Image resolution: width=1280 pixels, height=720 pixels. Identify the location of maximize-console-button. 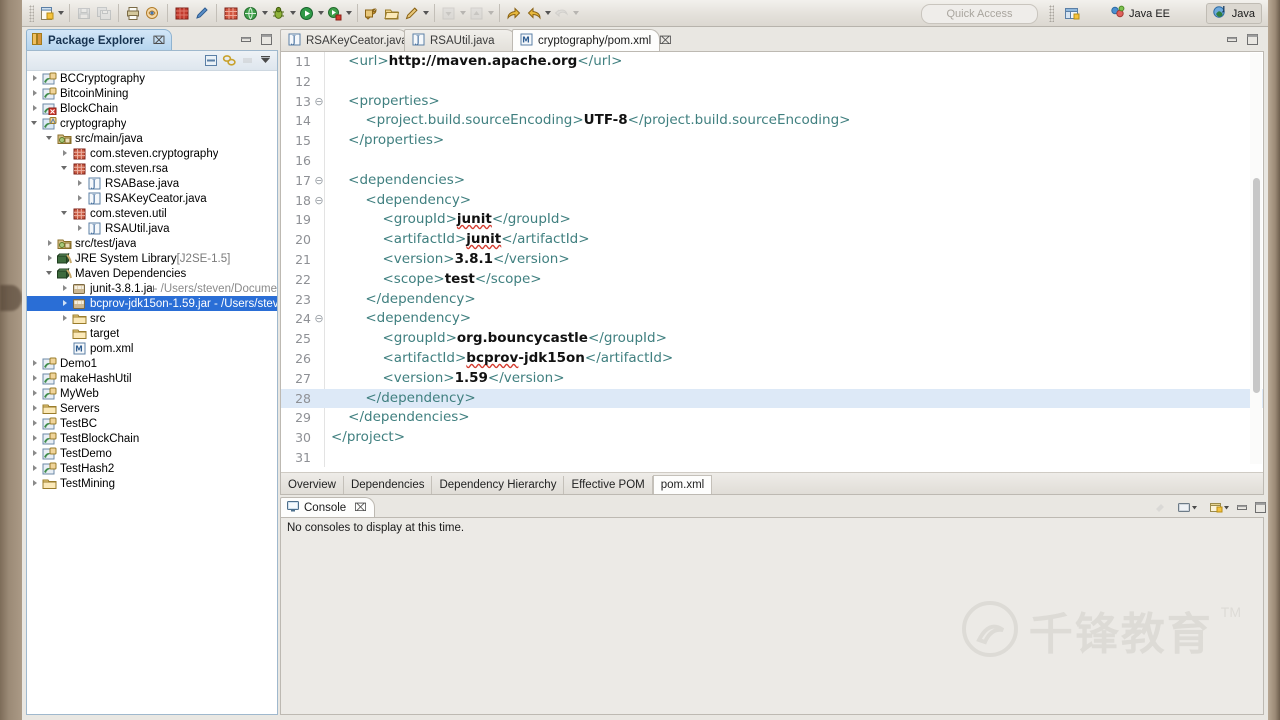
(1260, 507).